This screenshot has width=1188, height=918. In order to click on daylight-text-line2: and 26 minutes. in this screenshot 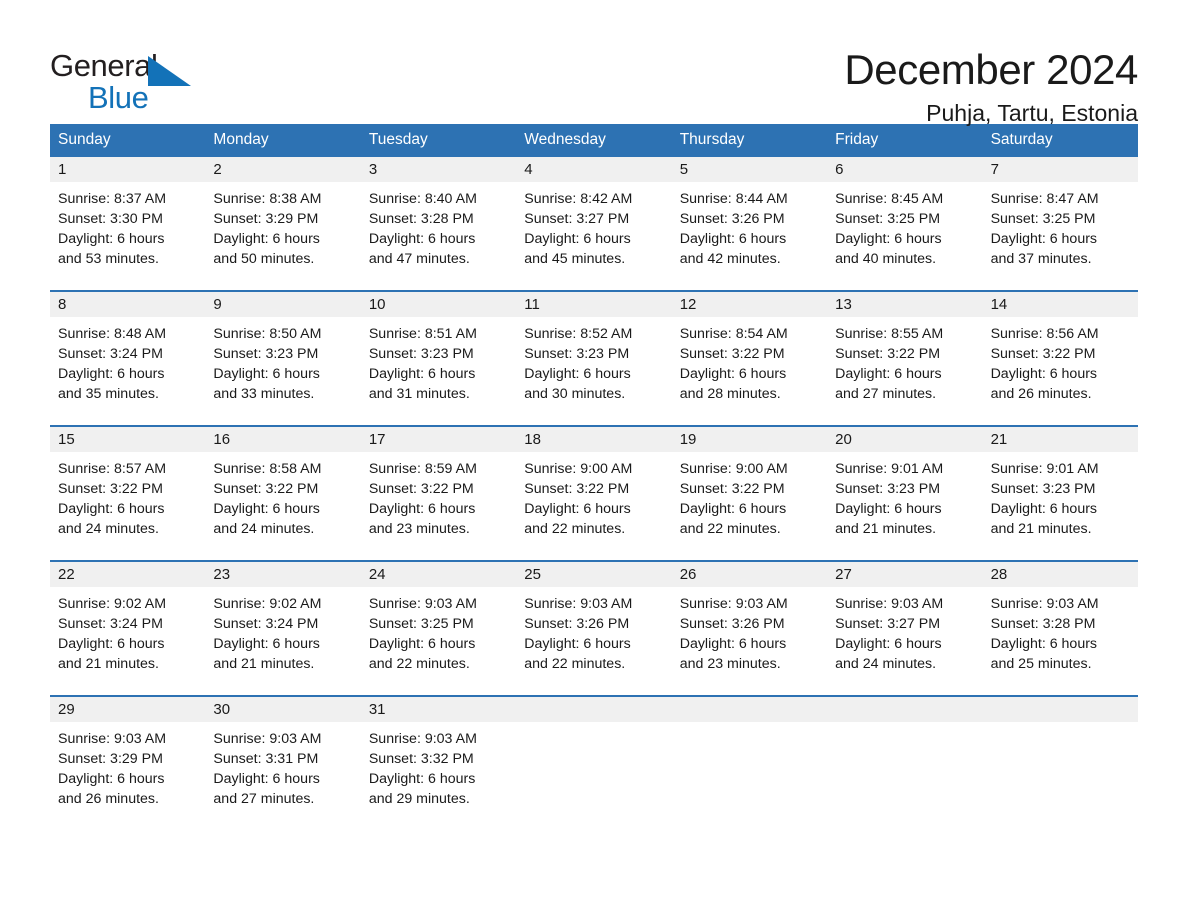, I will do `click(1041, 394)`.